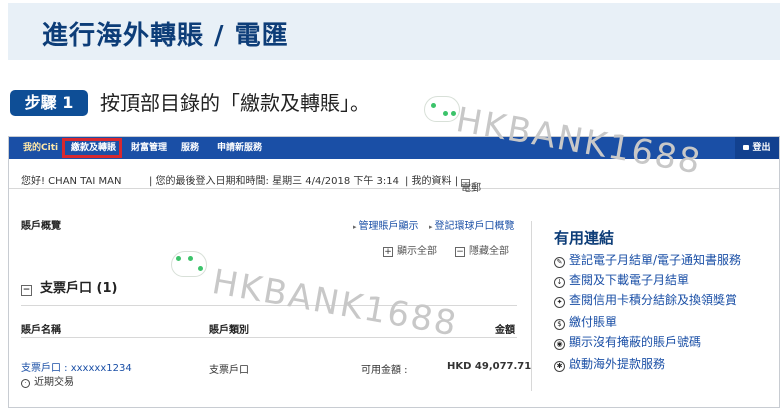 The width and height of the screenshot is (784, 410). I want to click on logout-label: 登出, so click(761, 148).